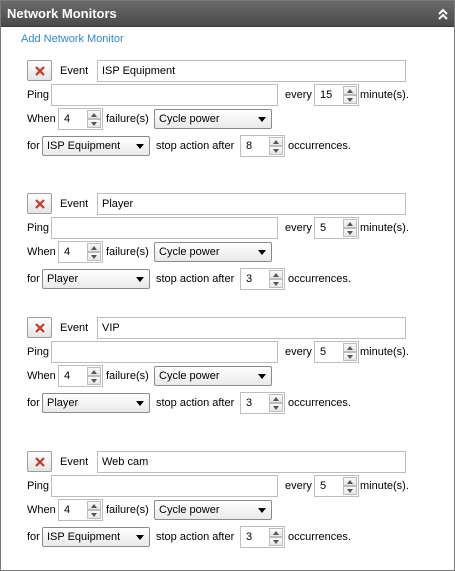 This screenshot has height=571, width=455. Describe the element at coordinates (251, 71) in the screenshot. I see `event-name-input: ISP Equipment` at that location.